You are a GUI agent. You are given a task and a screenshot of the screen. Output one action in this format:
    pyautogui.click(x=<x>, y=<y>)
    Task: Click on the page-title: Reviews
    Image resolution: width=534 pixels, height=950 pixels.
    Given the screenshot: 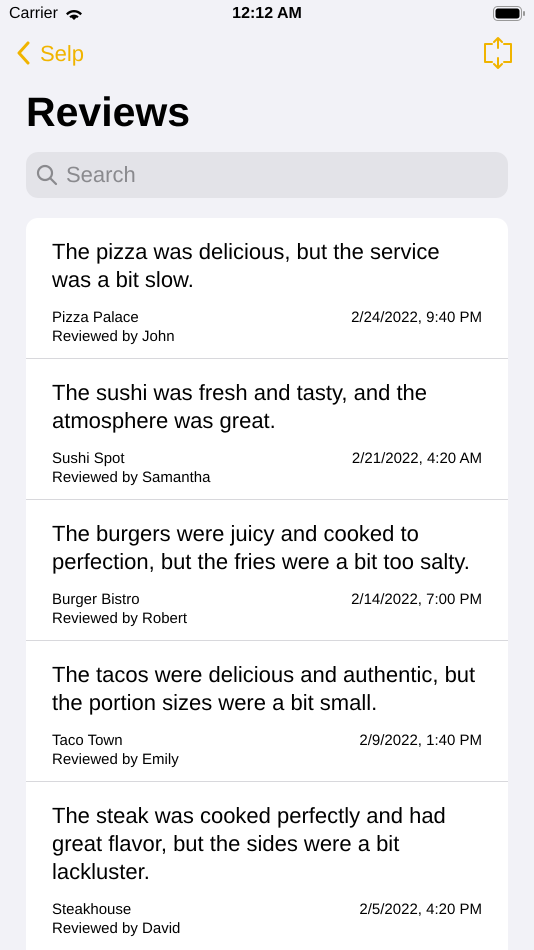 What is the action you would take?
    pyautogui.click(x=108, y=112)
    